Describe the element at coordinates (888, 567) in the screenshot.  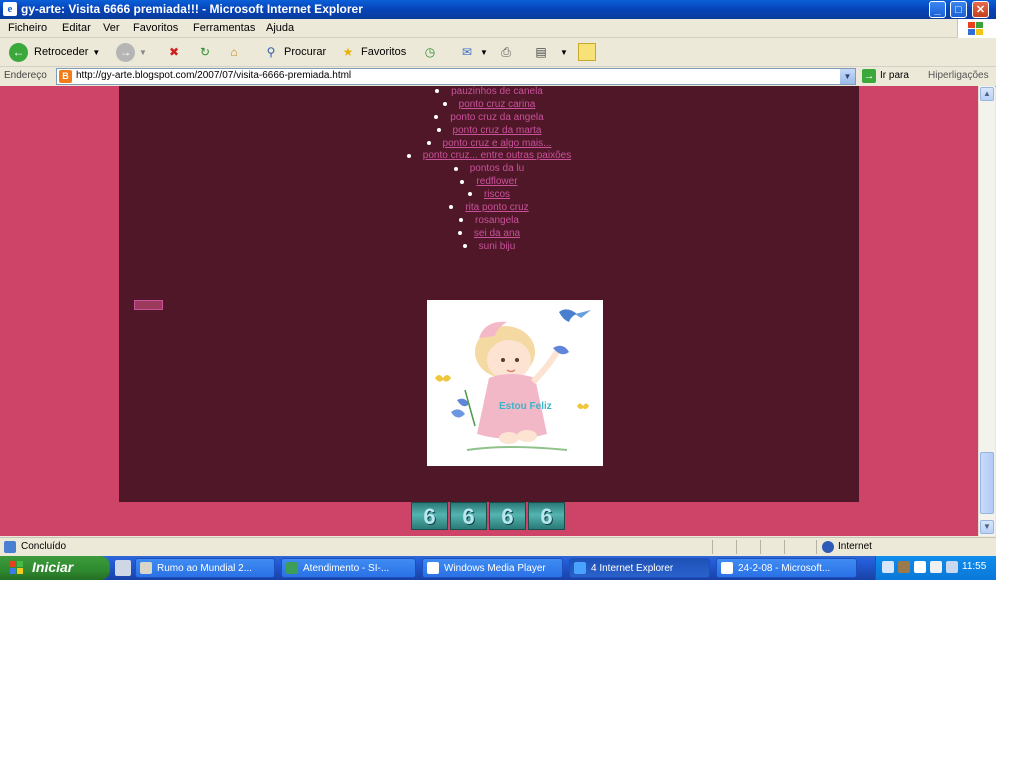
I see `network-tray-icon` at that location.